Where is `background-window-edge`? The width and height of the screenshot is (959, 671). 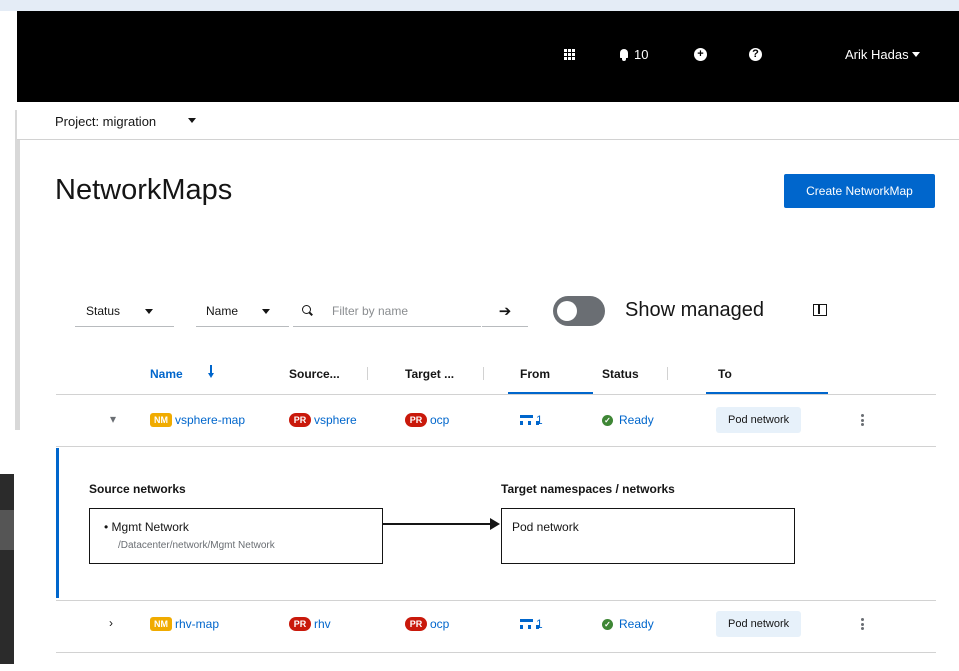 background-window-edge is located at coordinates (7, 569).